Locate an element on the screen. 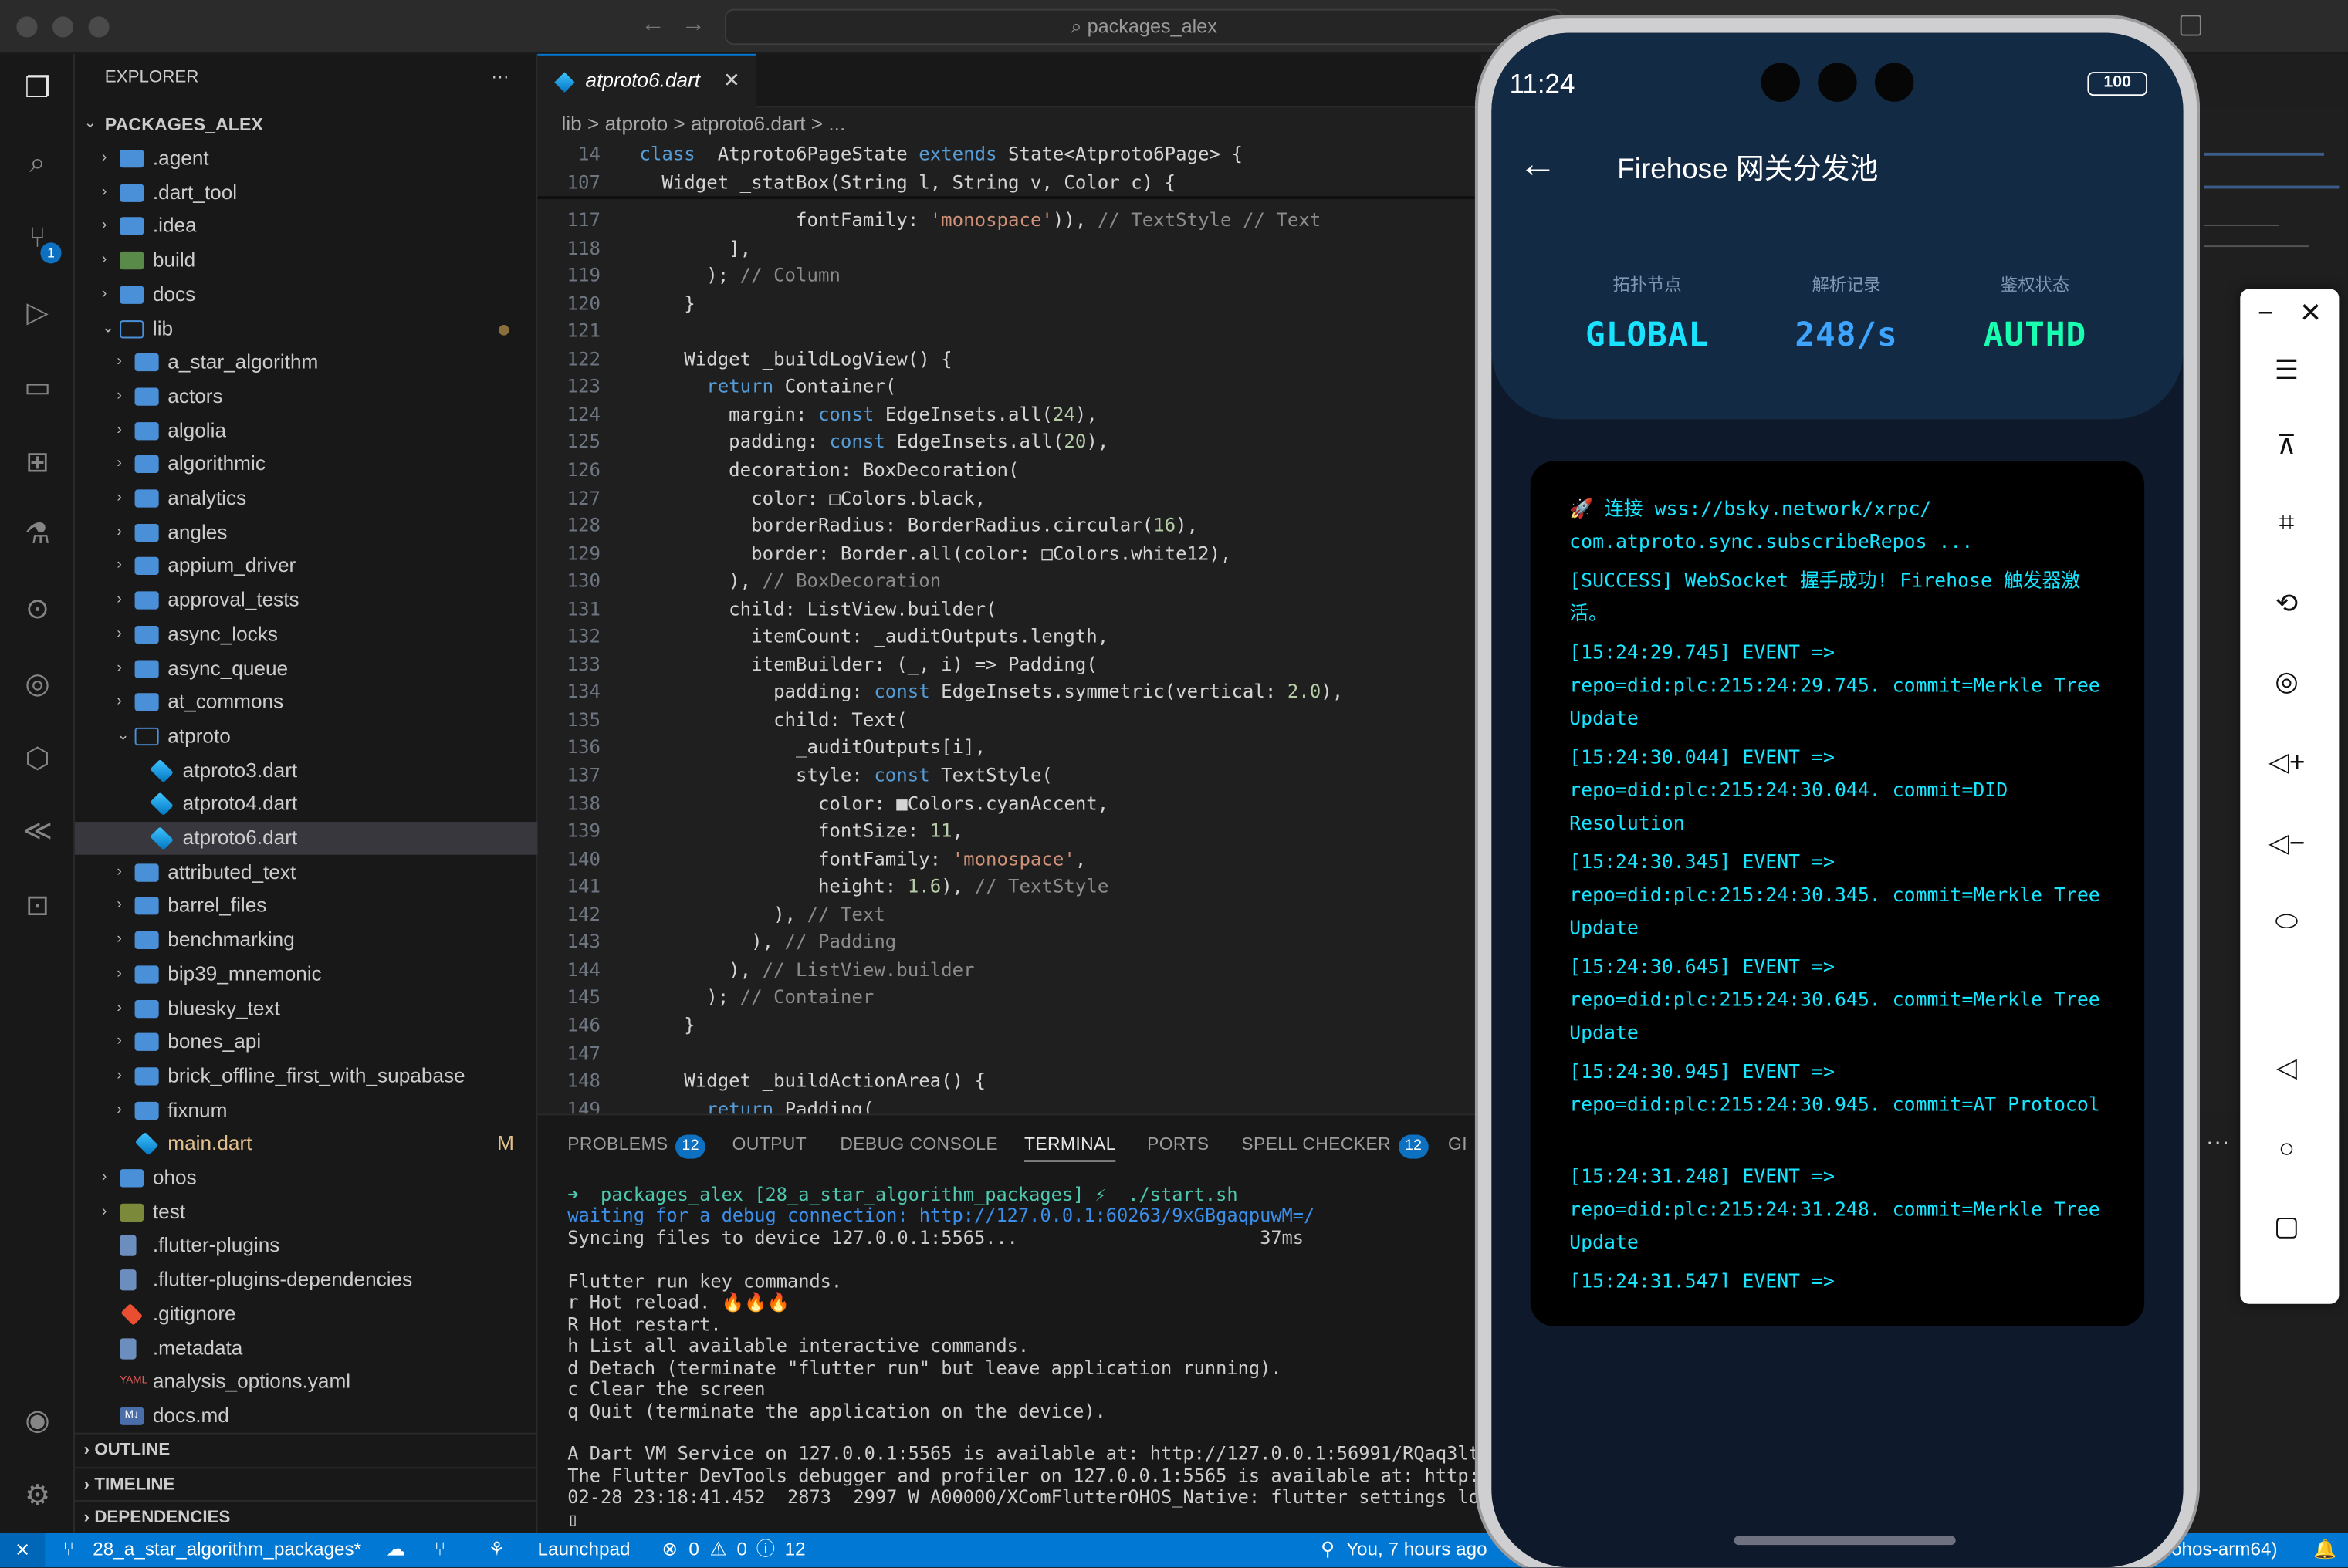  tree-item: › brick_offline_first_with_supabase is located at coordinates (306, 1076).